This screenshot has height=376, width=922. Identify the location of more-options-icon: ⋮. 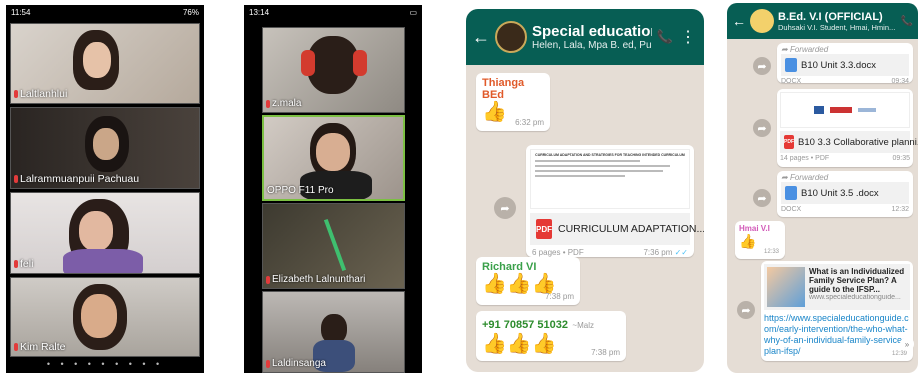
(688, 37).